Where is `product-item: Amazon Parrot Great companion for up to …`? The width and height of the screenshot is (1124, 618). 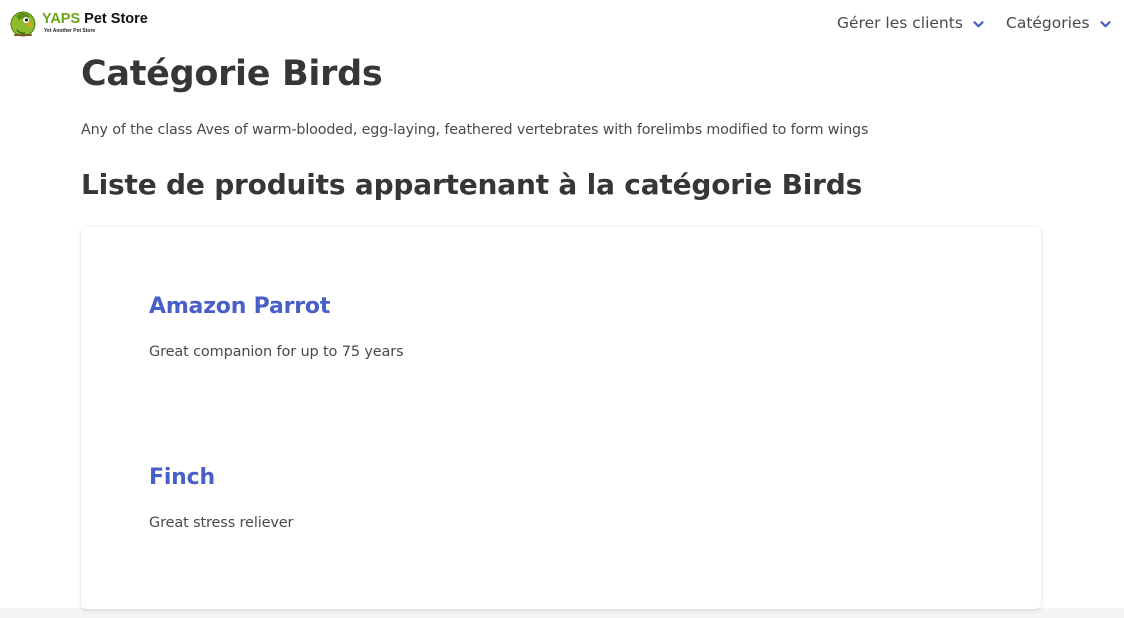
product-item: Amazon Parrot Great companion for up to … is located at coordinates (276, 327).